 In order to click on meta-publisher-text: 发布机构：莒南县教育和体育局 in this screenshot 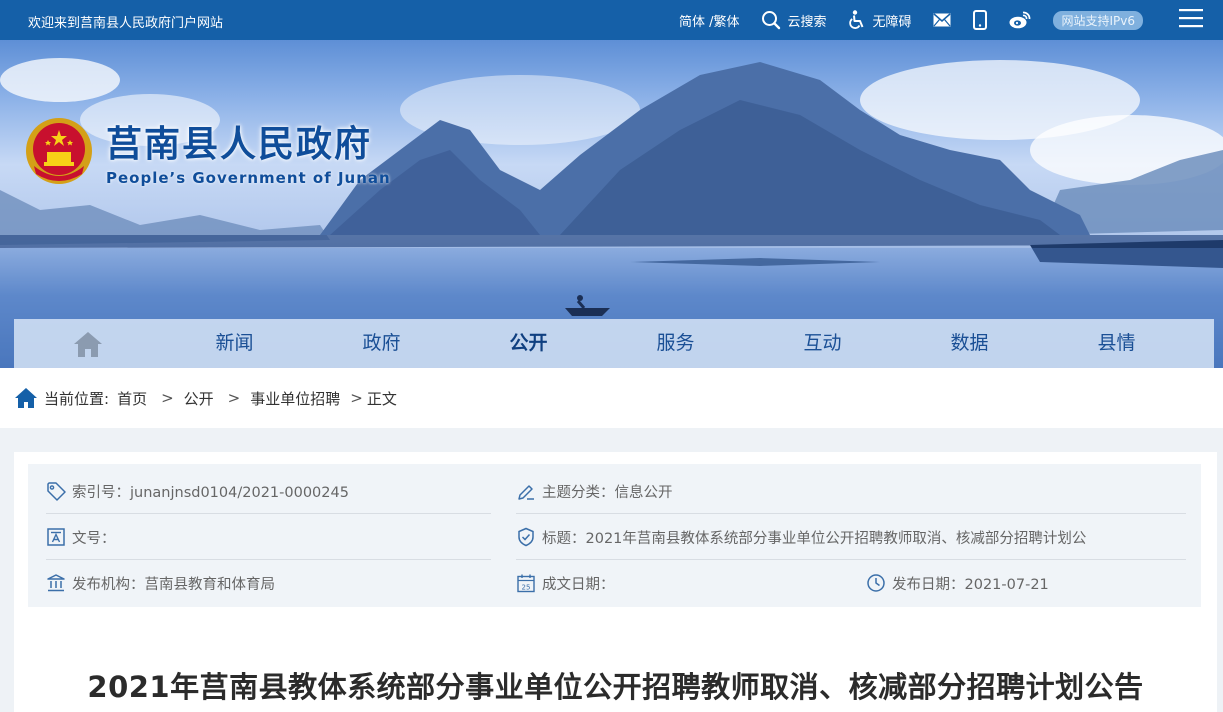, I will do `click(173, 584)`.